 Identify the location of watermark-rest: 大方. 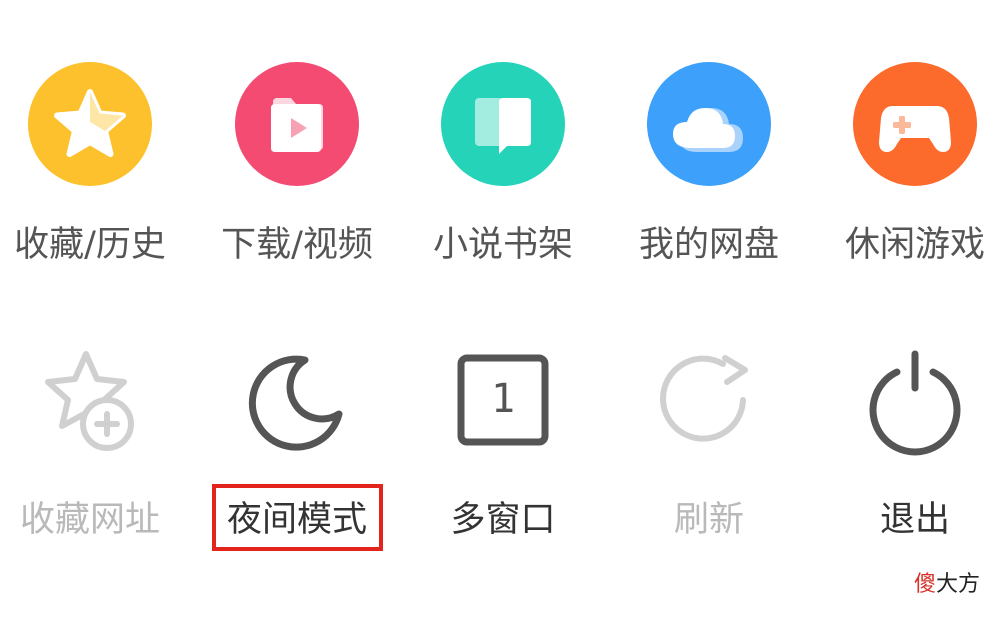
(957, 584).